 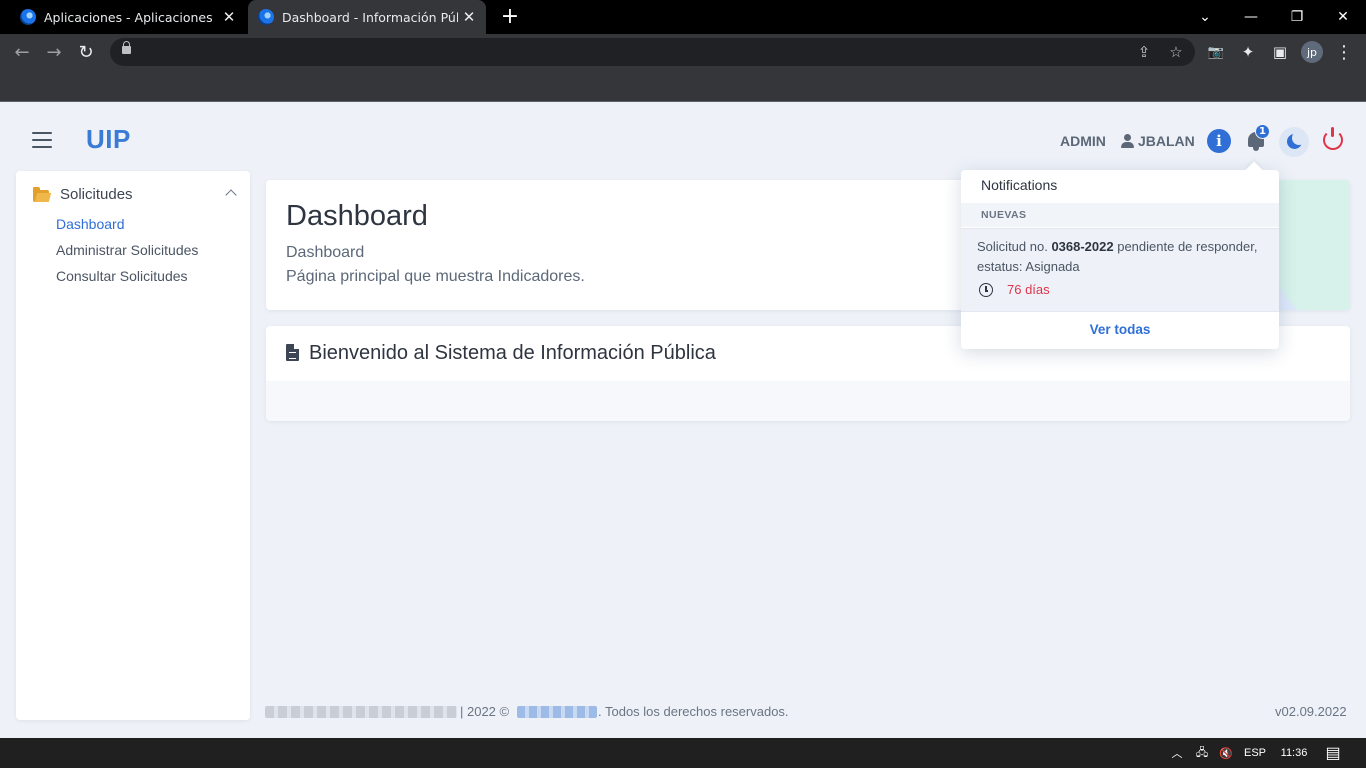 What do you see at coordinates (1255, 753) in the screenshot?
I see `input-language: ESP` at bounding box center [1255, 753].